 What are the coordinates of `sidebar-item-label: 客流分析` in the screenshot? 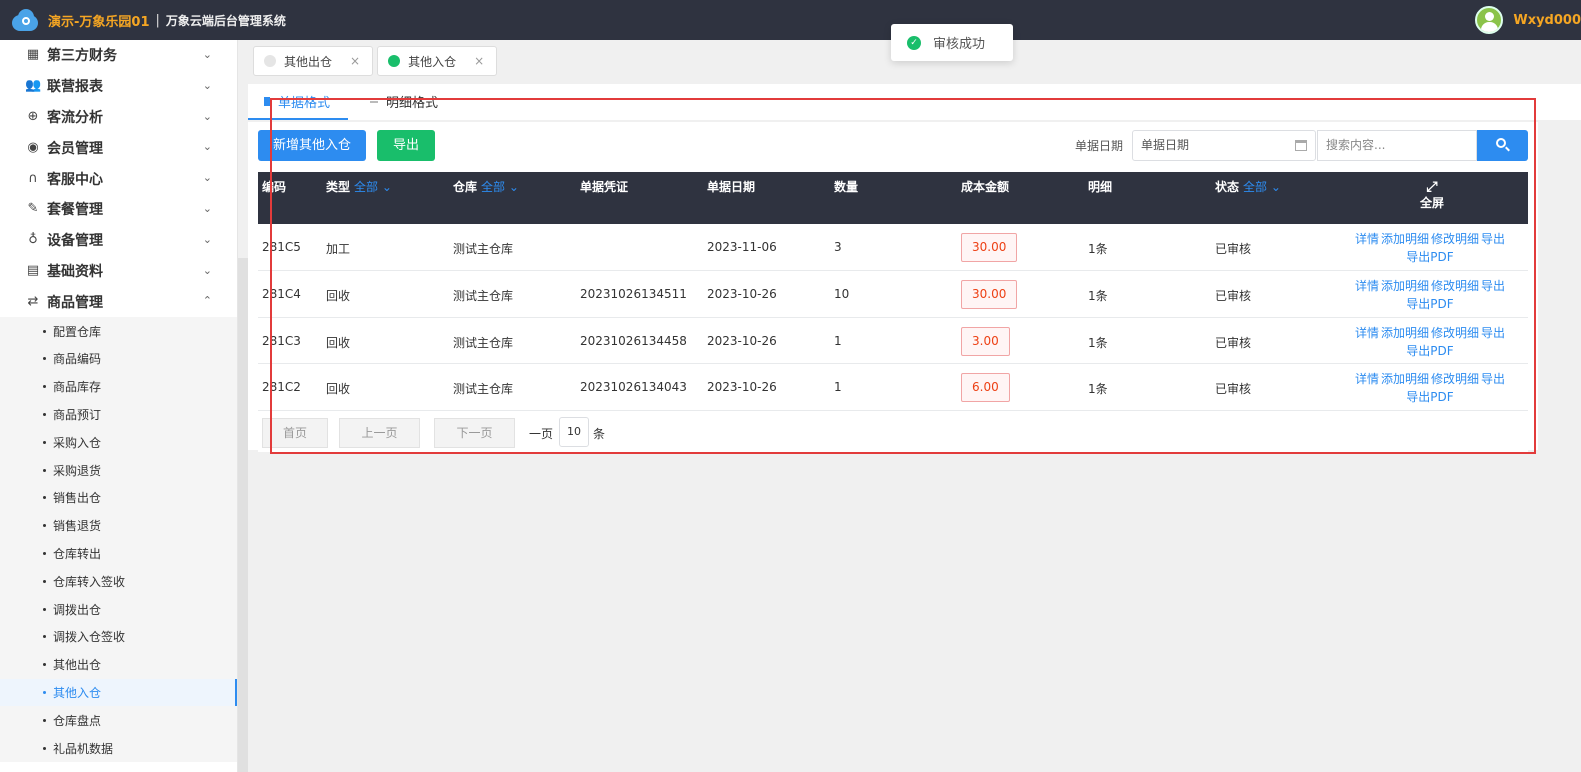 It's located at (75, 117).